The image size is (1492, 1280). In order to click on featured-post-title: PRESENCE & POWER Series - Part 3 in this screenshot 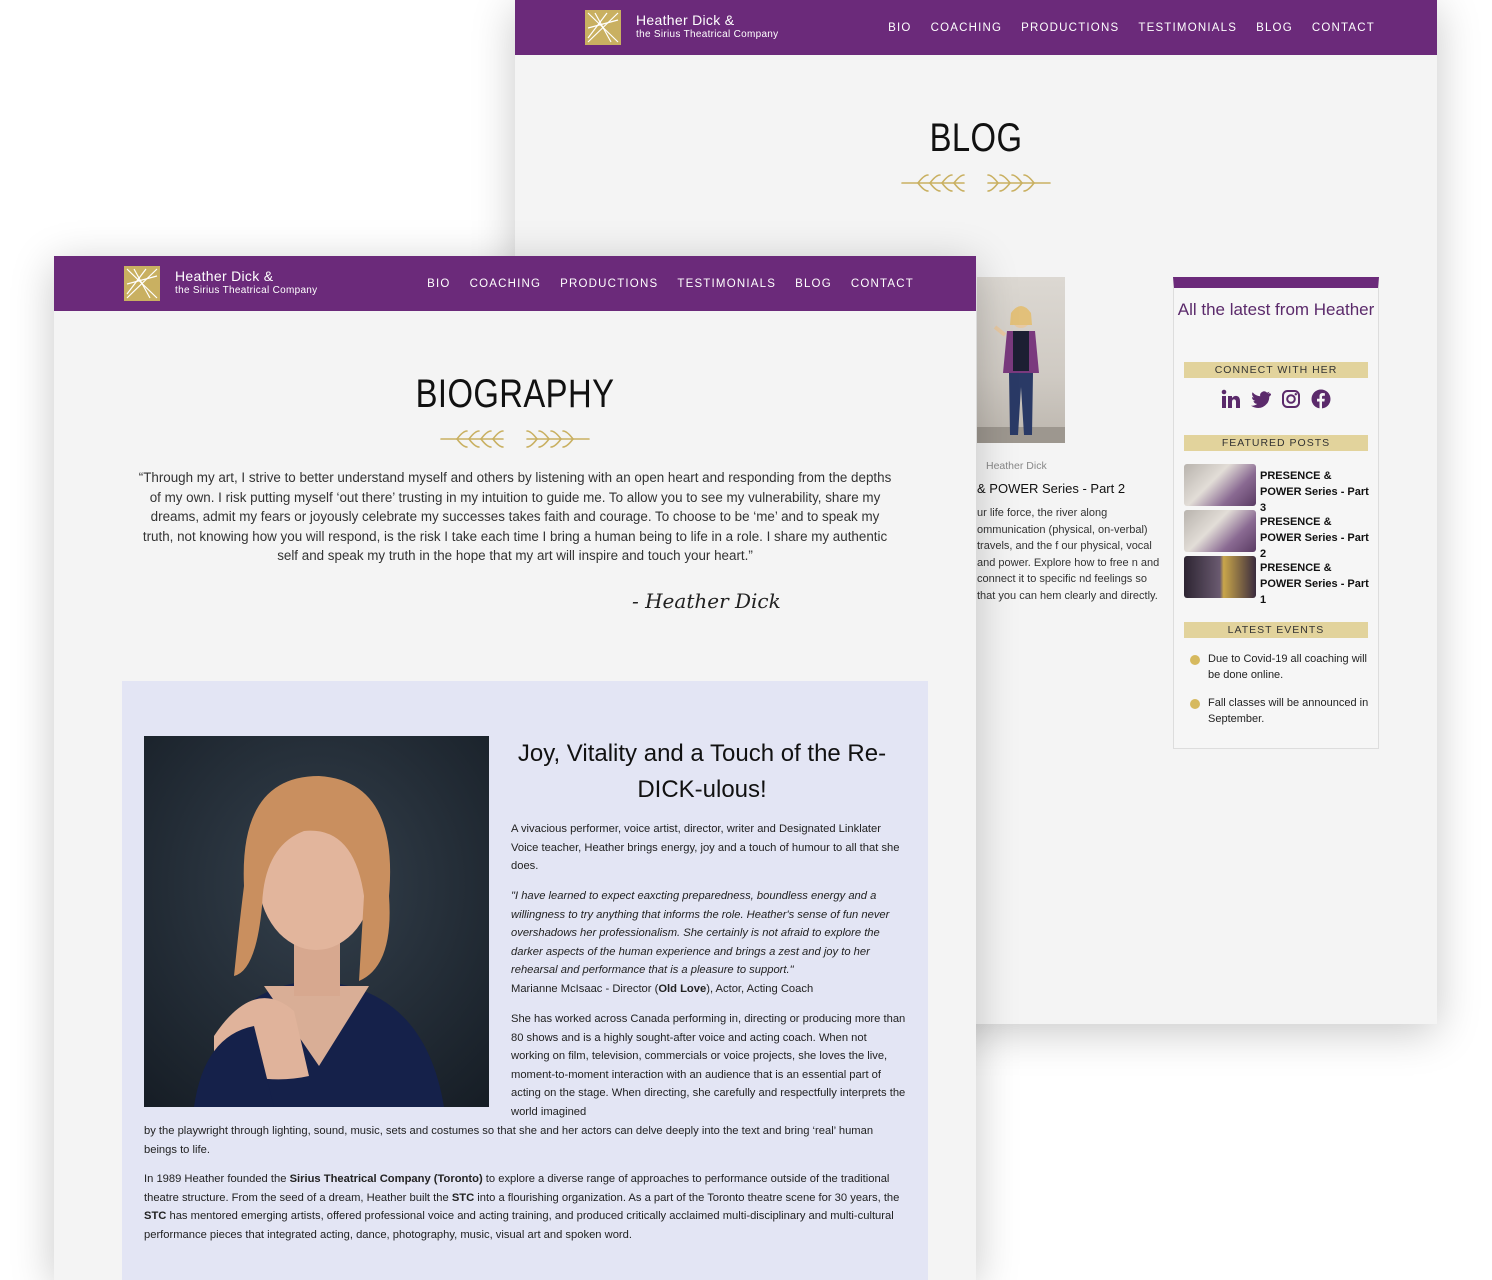, I will do `click(1314, 492)`.